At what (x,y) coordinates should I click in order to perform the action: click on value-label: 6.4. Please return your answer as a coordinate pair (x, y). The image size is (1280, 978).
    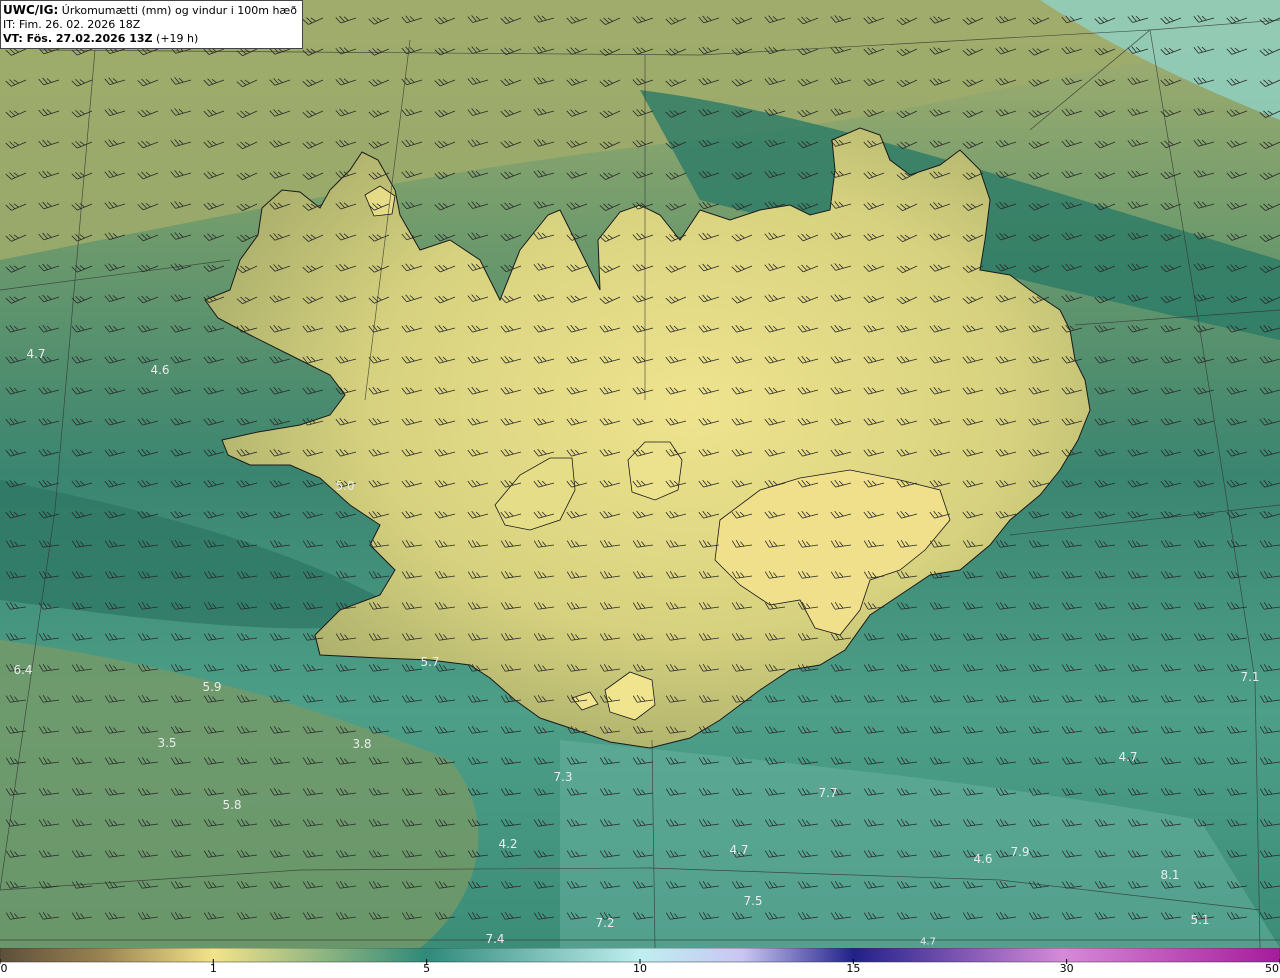
    Looking at the image, I should click on (23, 670).